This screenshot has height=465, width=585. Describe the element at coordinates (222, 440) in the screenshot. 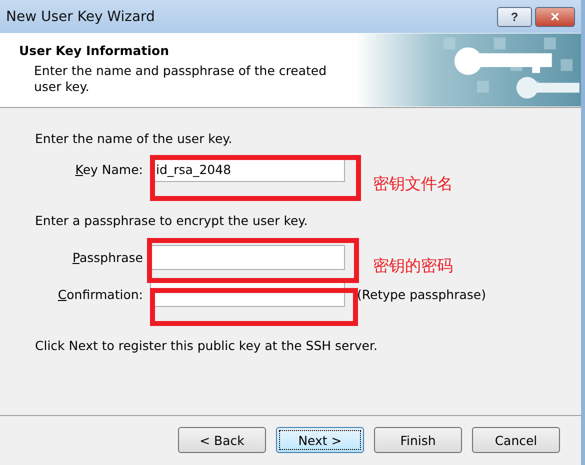

I see `wizard-button: < Back` at that location.